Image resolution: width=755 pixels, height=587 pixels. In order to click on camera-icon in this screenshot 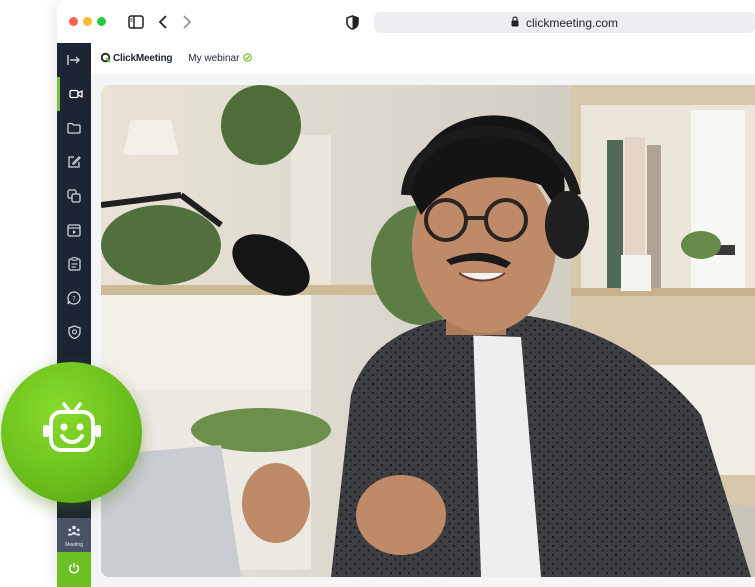, I will do `click(74, 94)`.